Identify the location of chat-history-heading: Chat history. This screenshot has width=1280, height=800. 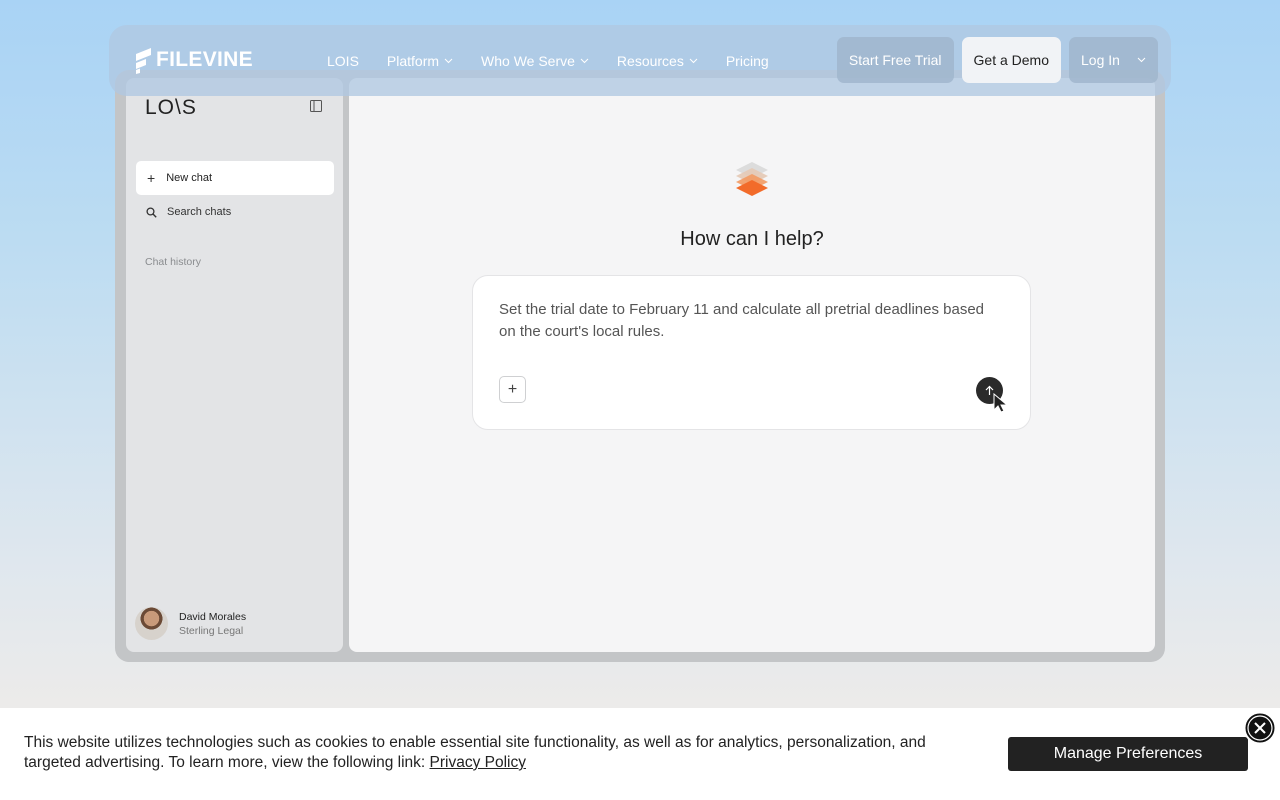
(173, 262).